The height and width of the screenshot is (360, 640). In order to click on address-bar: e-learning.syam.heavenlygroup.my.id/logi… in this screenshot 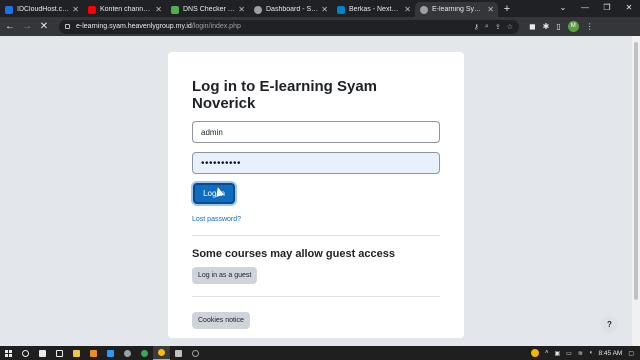, I will do `click(289, 26)`.